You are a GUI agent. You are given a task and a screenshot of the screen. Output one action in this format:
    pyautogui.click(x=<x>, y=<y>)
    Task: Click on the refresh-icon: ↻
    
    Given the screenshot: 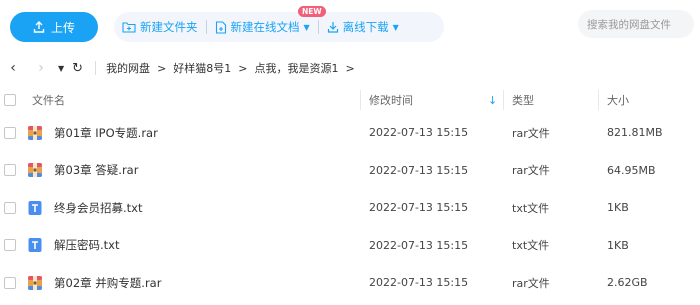 What is the action you would take?
    pyautogui.click(x=77, y=68)
    